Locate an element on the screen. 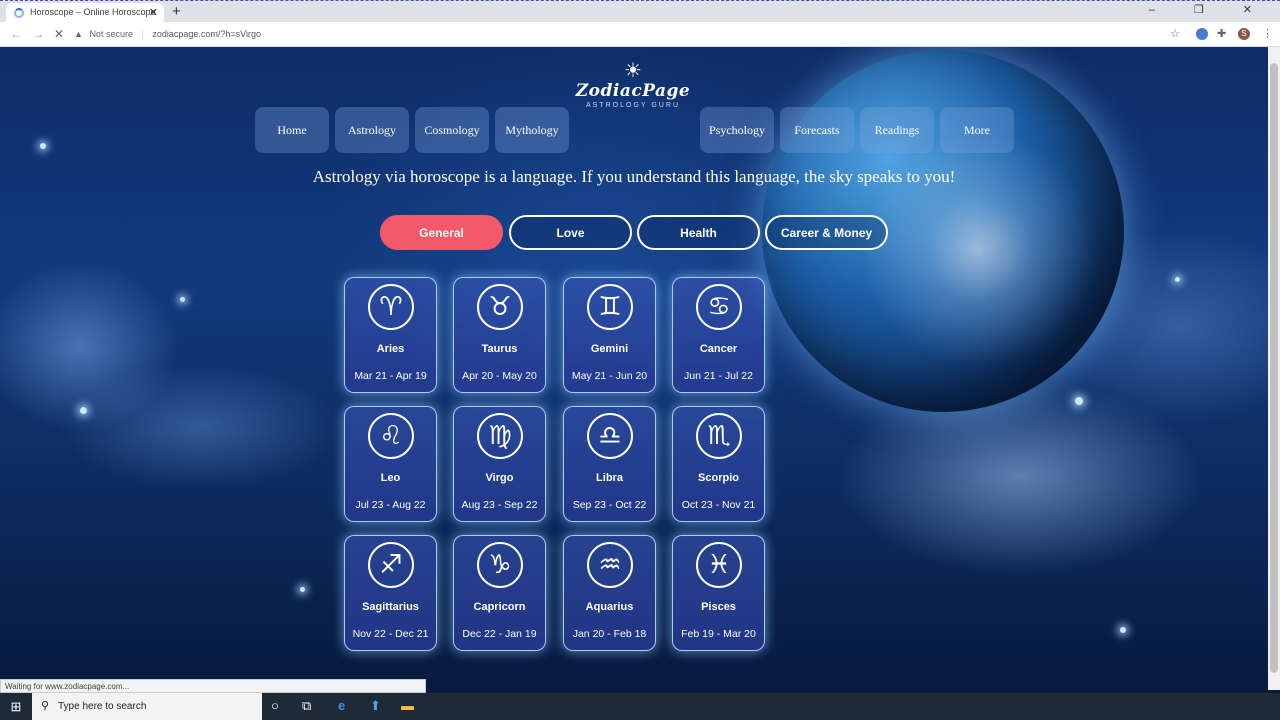  browser-menu-icon: ⋮ is located at coordinates (1267, 33).